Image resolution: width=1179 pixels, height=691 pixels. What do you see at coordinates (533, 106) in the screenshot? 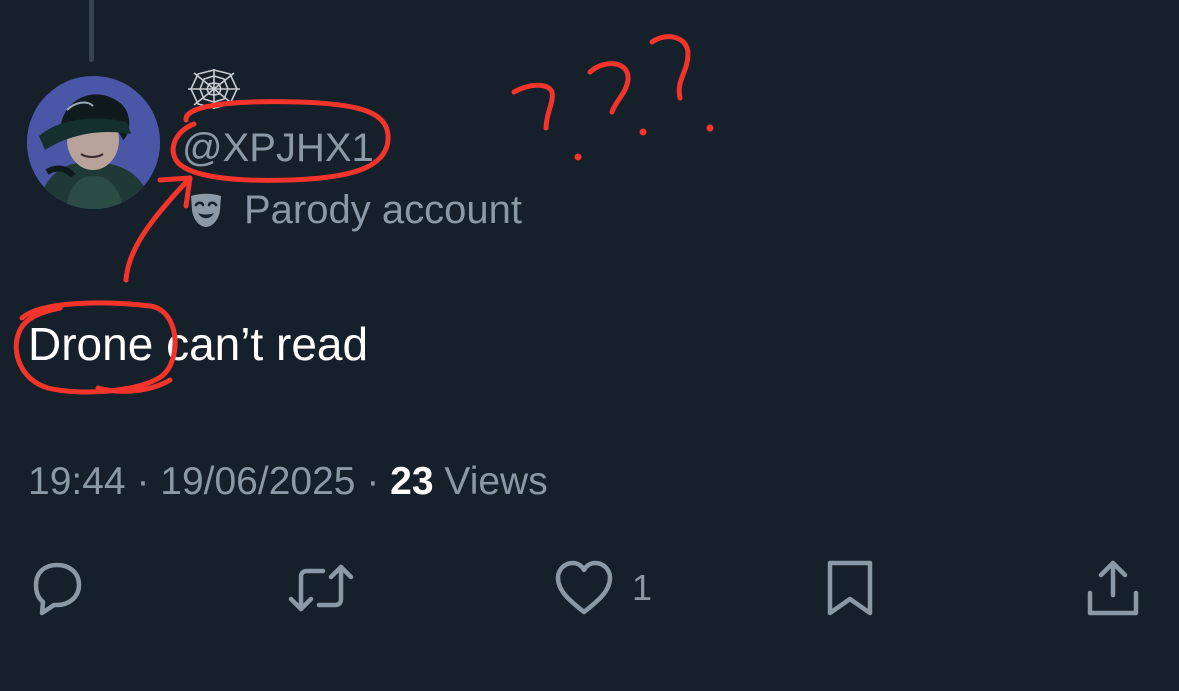
I see `question-mark-1-annotation` at bounding box center [533, 106].